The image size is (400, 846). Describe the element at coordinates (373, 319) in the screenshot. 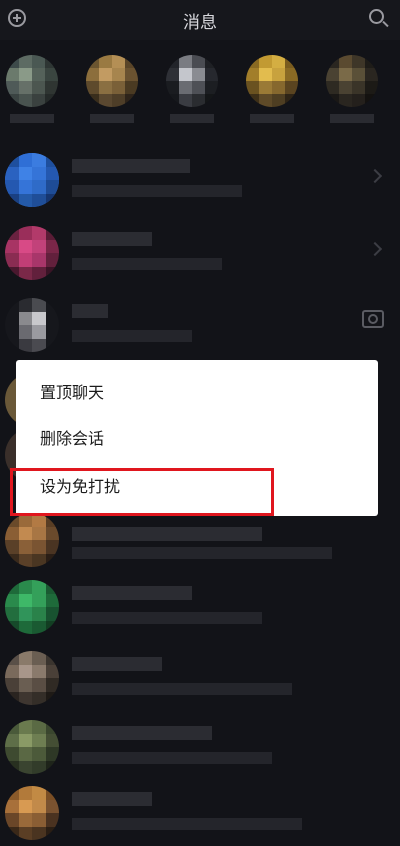

I see `camera-icon` at that location.